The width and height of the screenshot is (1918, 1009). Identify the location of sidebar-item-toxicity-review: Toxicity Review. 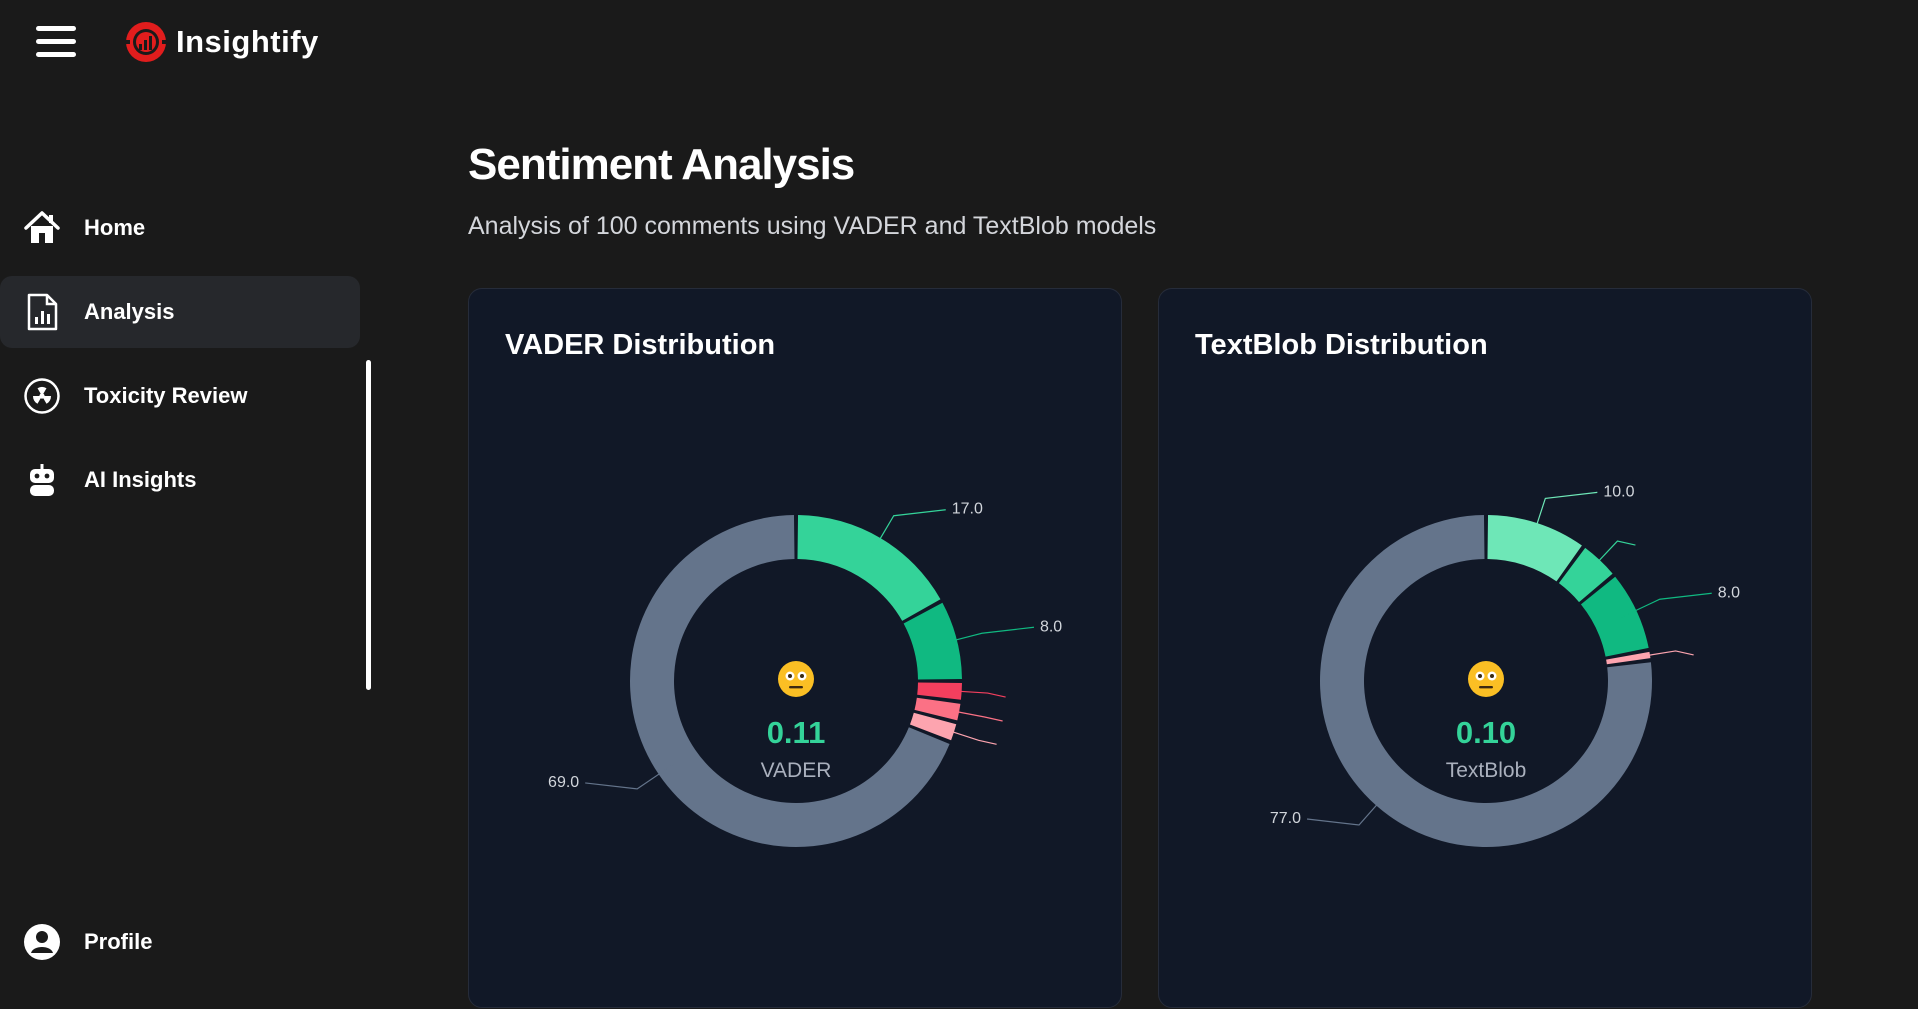
(180, 396).